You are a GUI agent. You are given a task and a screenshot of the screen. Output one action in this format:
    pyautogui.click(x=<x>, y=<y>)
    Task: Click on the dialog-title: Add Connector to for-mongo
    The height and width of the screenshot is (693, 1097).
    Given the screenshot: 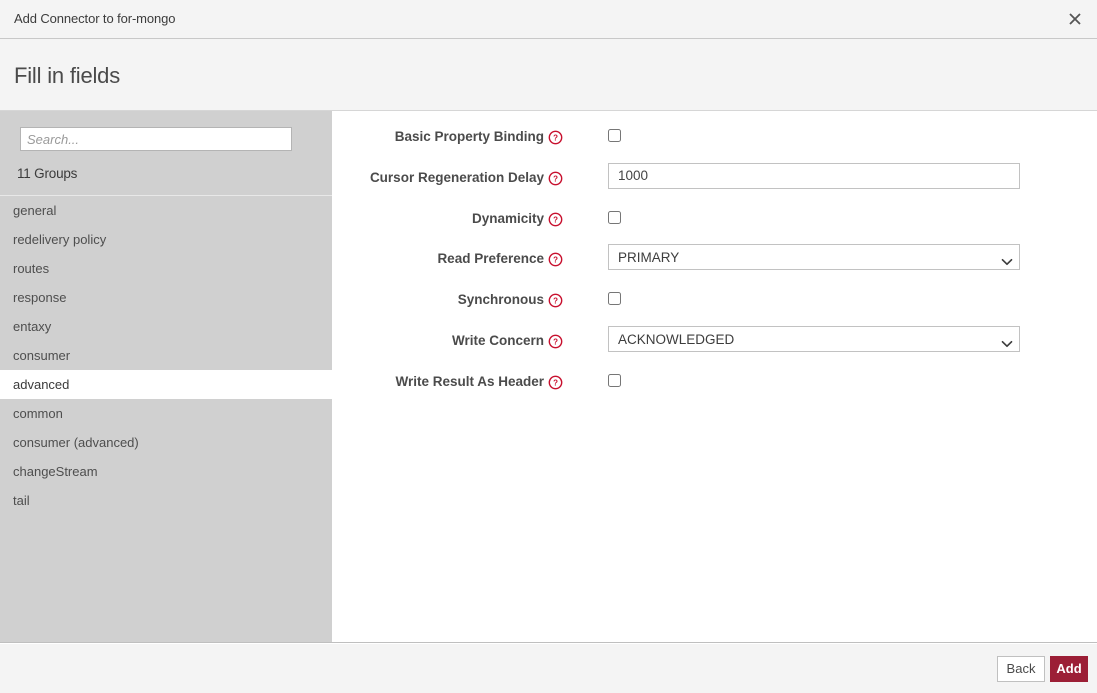 What is the action you would take?
    pyautogui.click(x=95, y=18)
    